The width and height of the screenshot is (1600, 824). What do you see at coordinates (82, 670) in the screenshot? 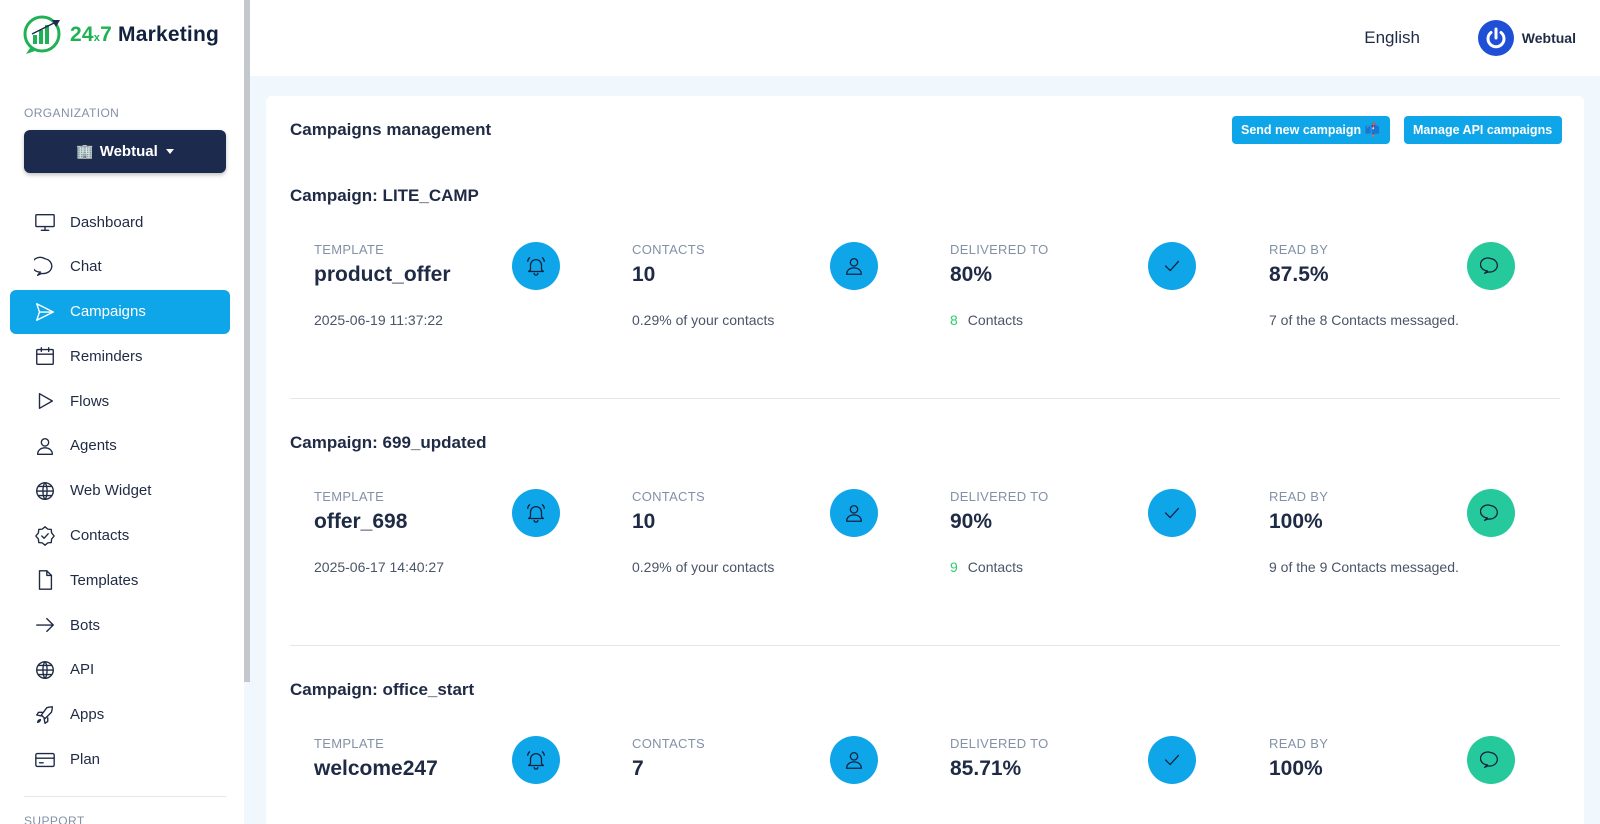
I see `sidebar-item-label: API` at bounding box center [82, 670].